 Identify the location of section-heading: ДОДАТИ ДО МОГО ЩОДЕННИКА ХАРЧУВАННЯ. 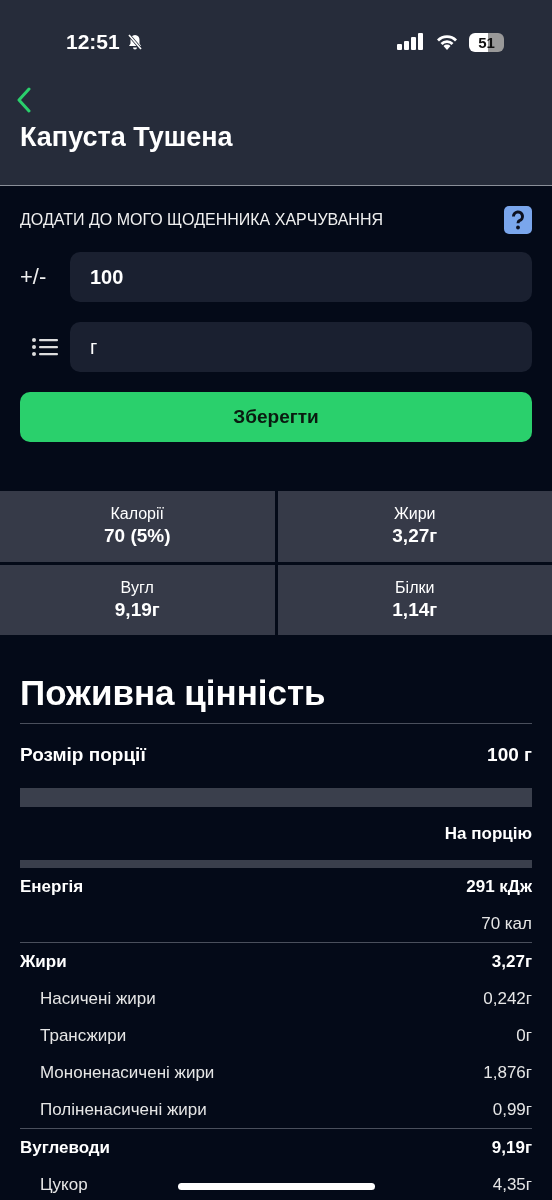
(202, 220).